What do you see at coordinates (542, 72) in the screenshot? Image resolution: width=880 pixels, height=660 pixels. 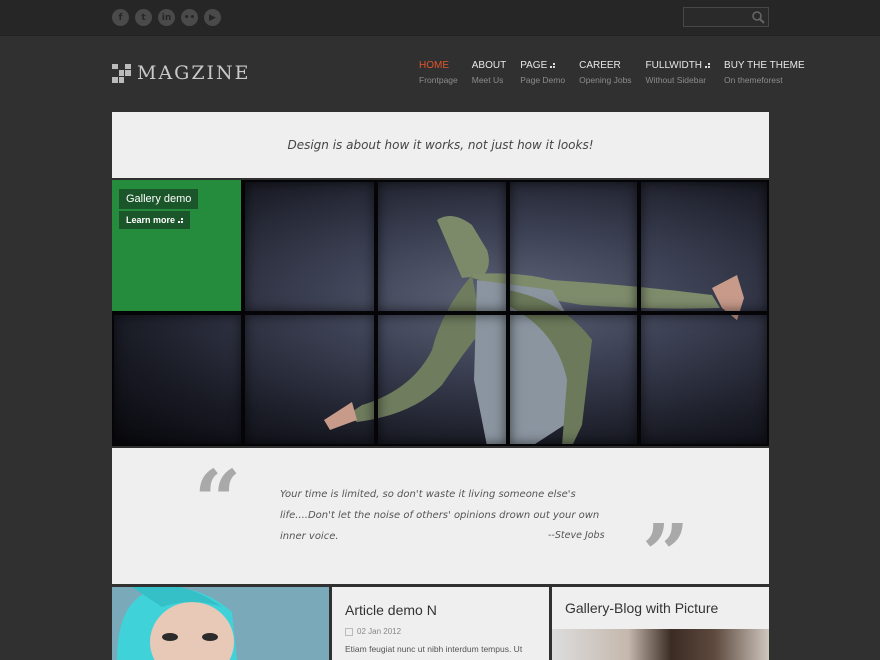 I see `nav-item-page: PAGE Page Demo` at bounding box center [542, 72].